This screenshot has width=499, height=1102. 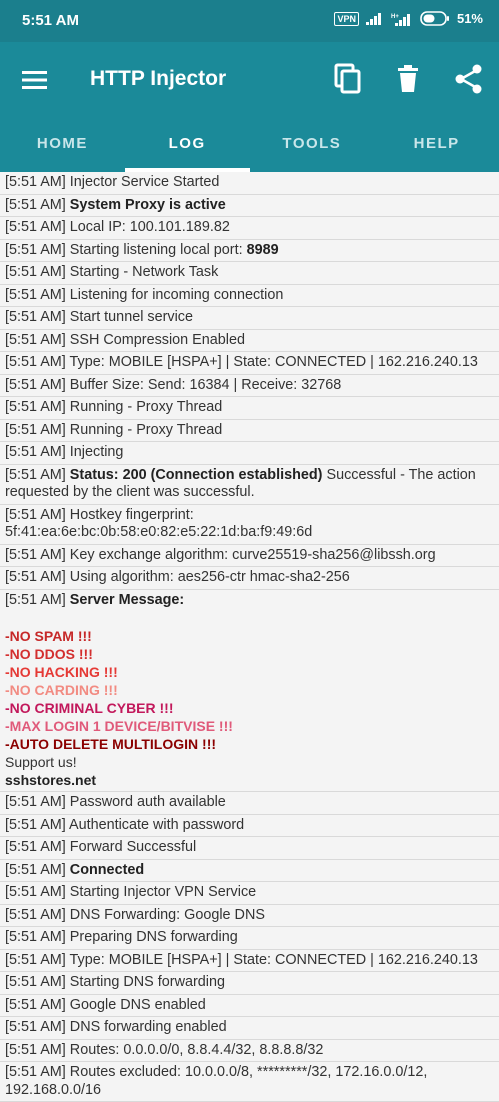 I want to click on server-message-line: -NO CRIMINAL CYBER !!!, so click(x=89, y=708).